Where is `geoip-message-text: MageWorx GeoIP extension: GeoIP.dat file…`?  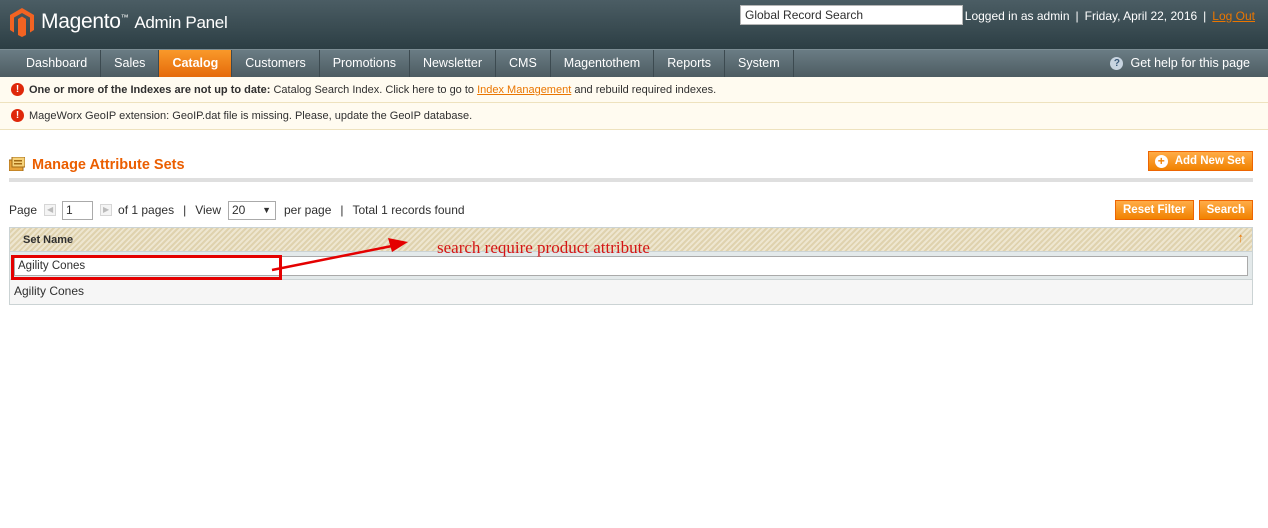 geoip-message-text: MageWorx GeoIP extension: GeoIP.dat file… is located at coordinates (251, 116).